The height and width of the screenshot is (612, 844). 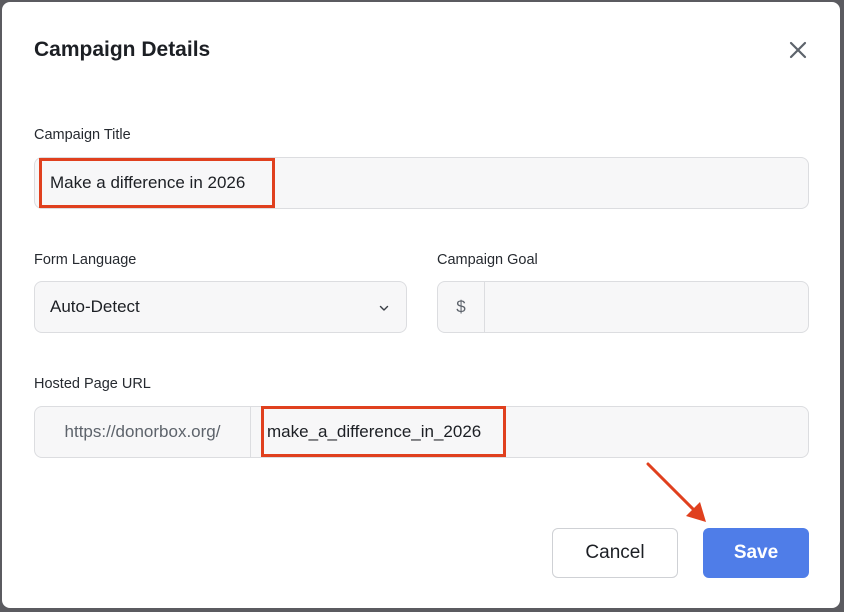 I want to click on close-icon, so click(x=798, y=50).